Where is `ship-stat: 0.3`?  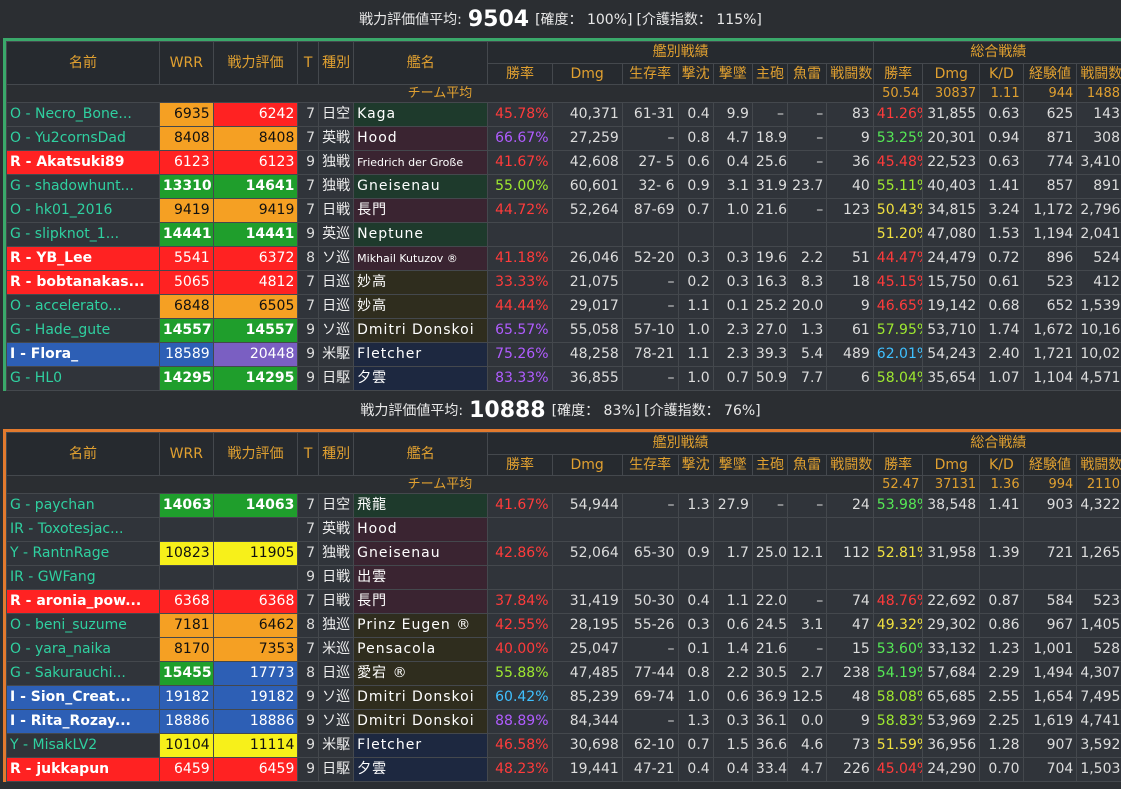 ship-stat: 0.3 is located at coordinates (732, 282).